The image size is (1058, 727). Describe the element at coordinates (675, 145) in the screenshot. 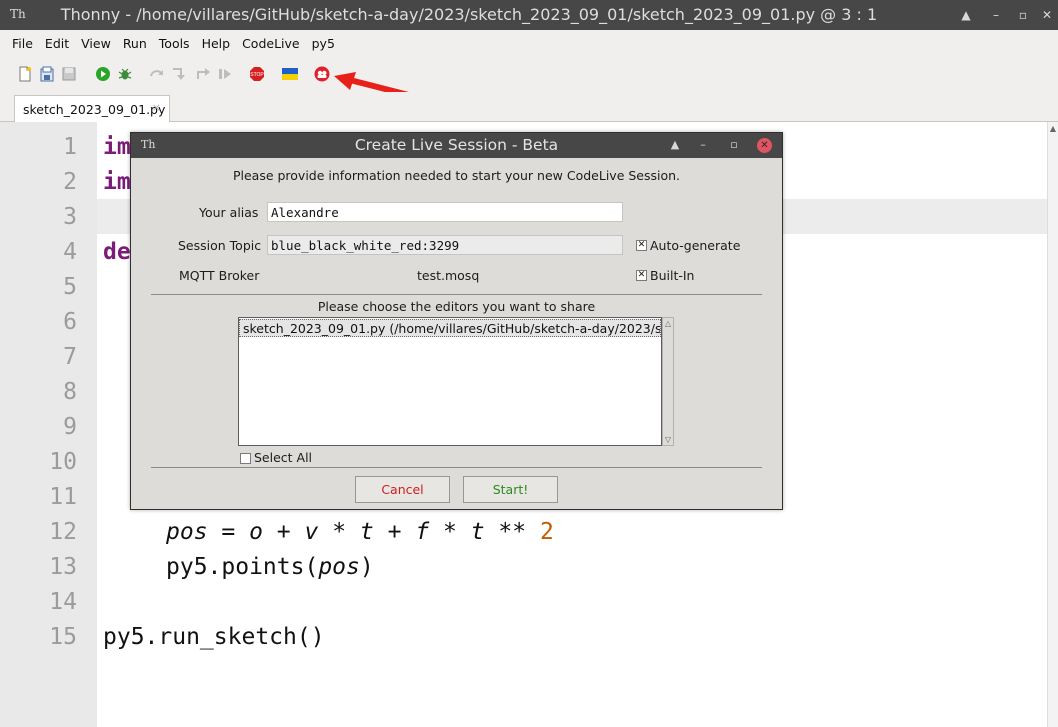

I see `dialog-shade-button: ▲` at that location.